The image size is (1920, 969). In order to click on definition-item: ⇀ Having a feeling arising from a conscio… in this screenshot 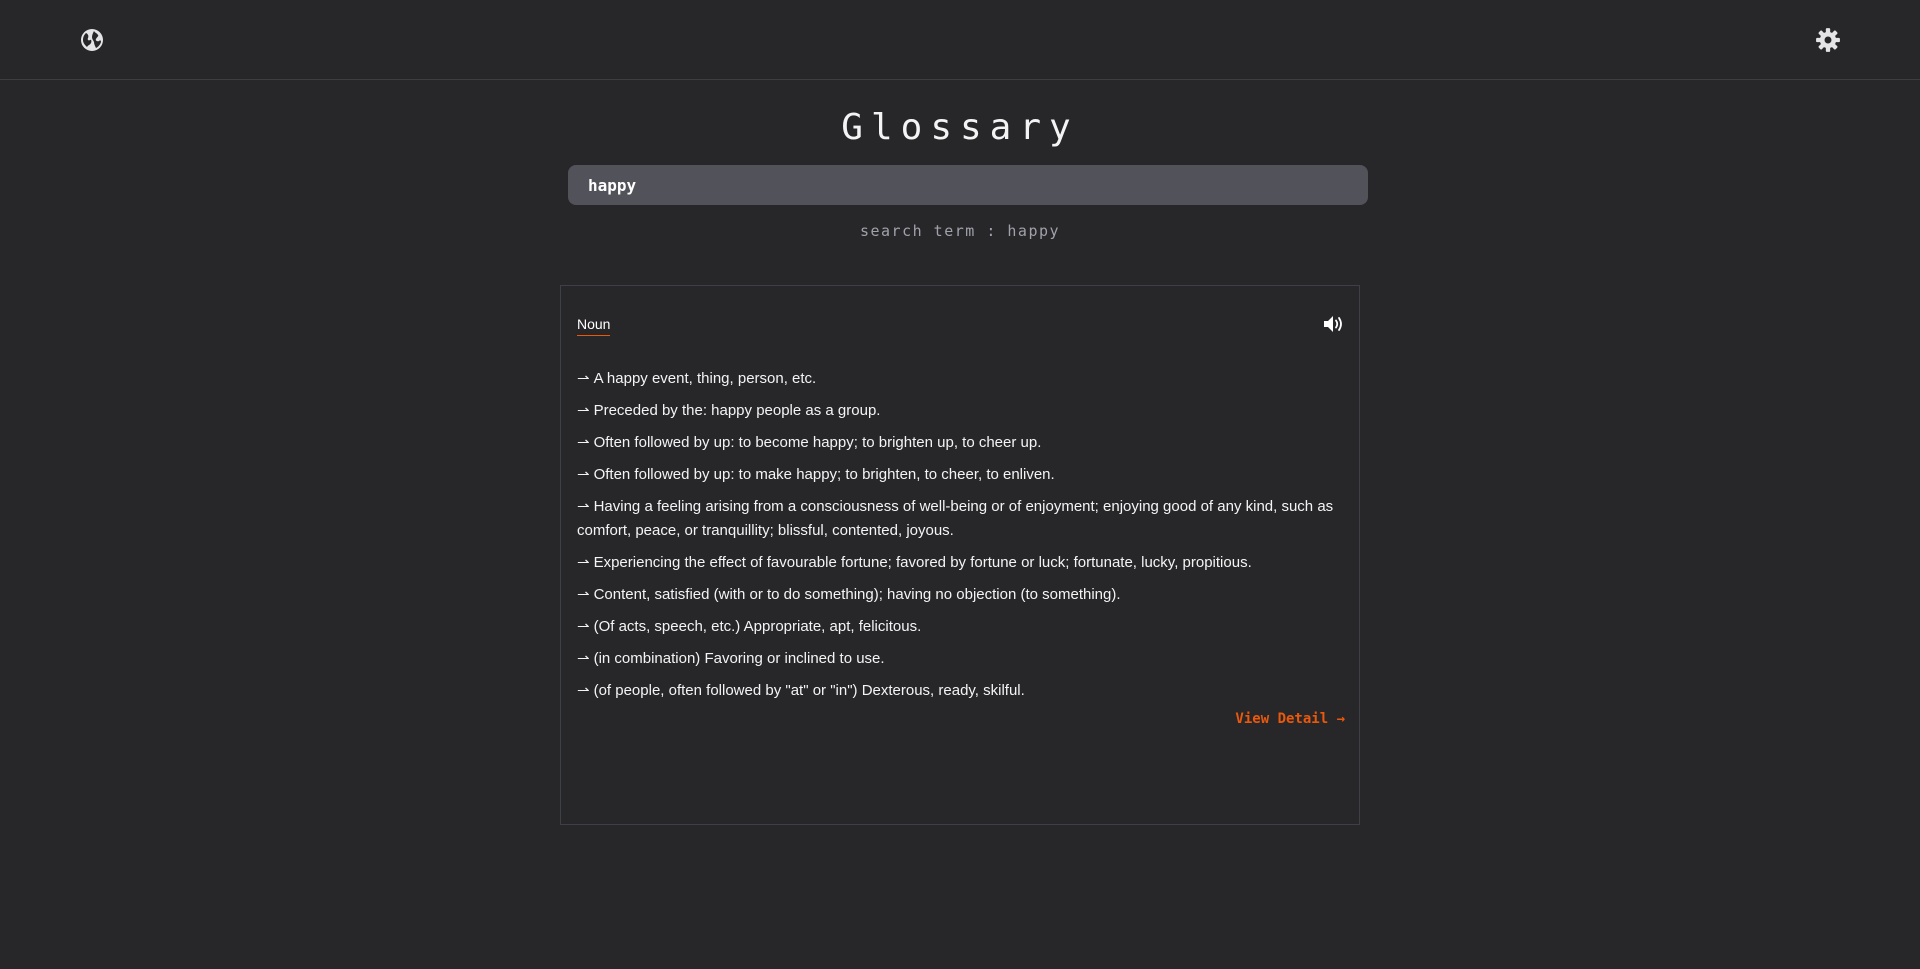, I will do `click(963, 519)`.